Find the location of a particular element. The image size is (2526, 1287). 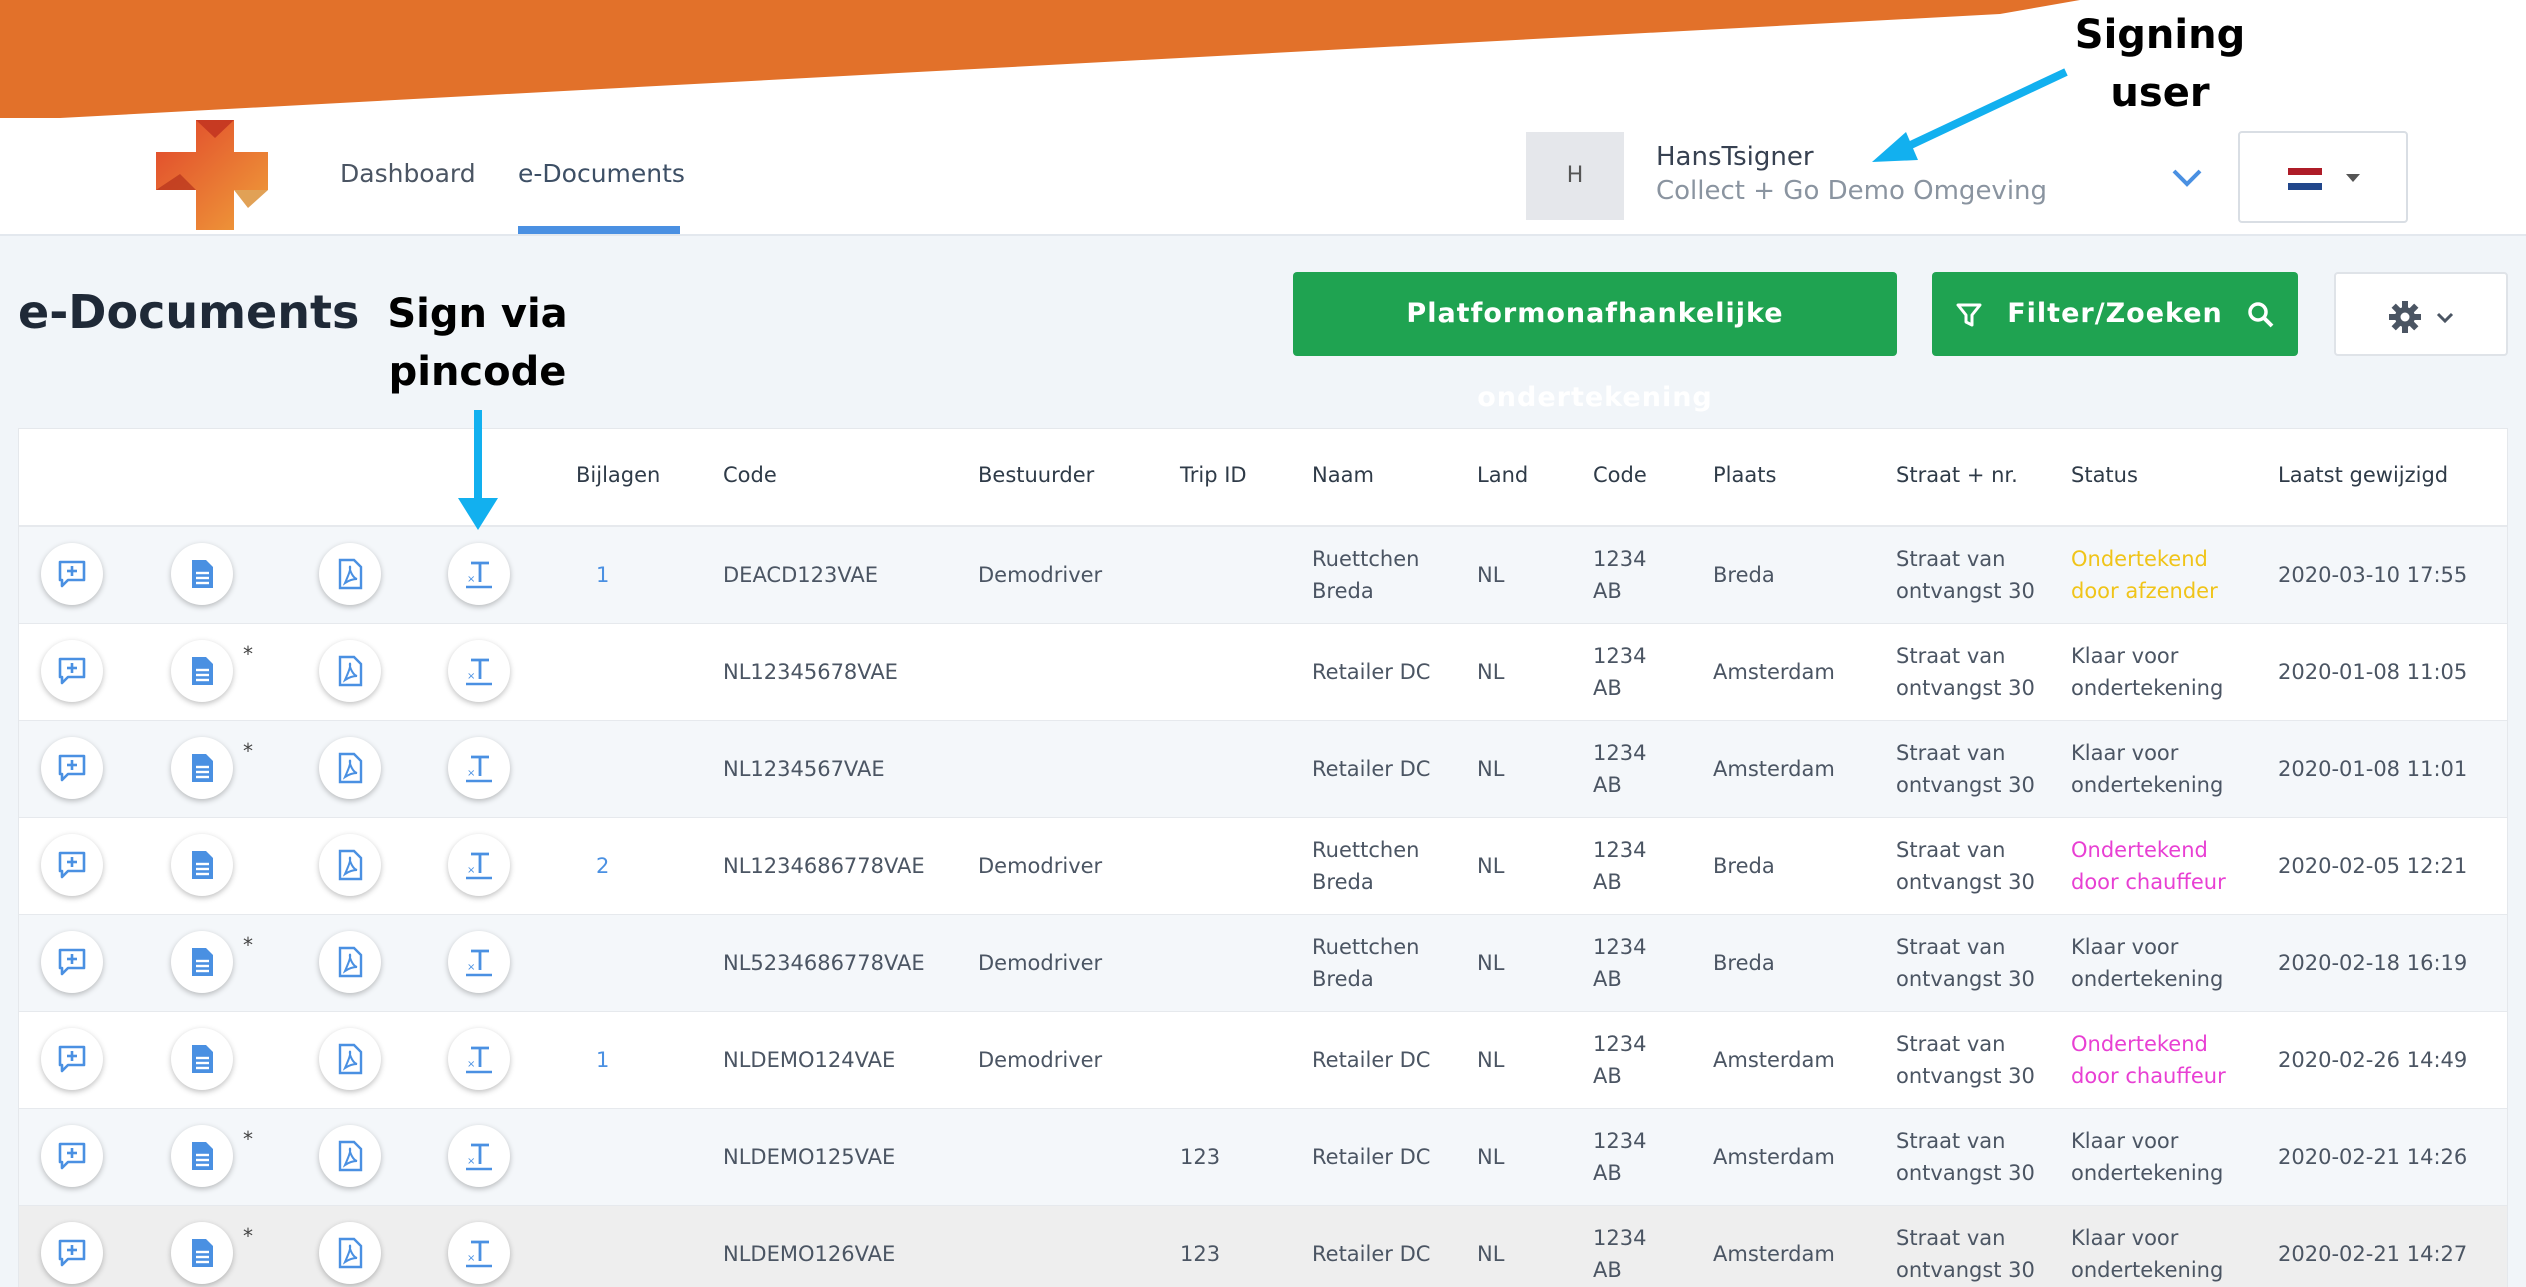

user-name: HansTsigner is located at coordinates (1735, 157).